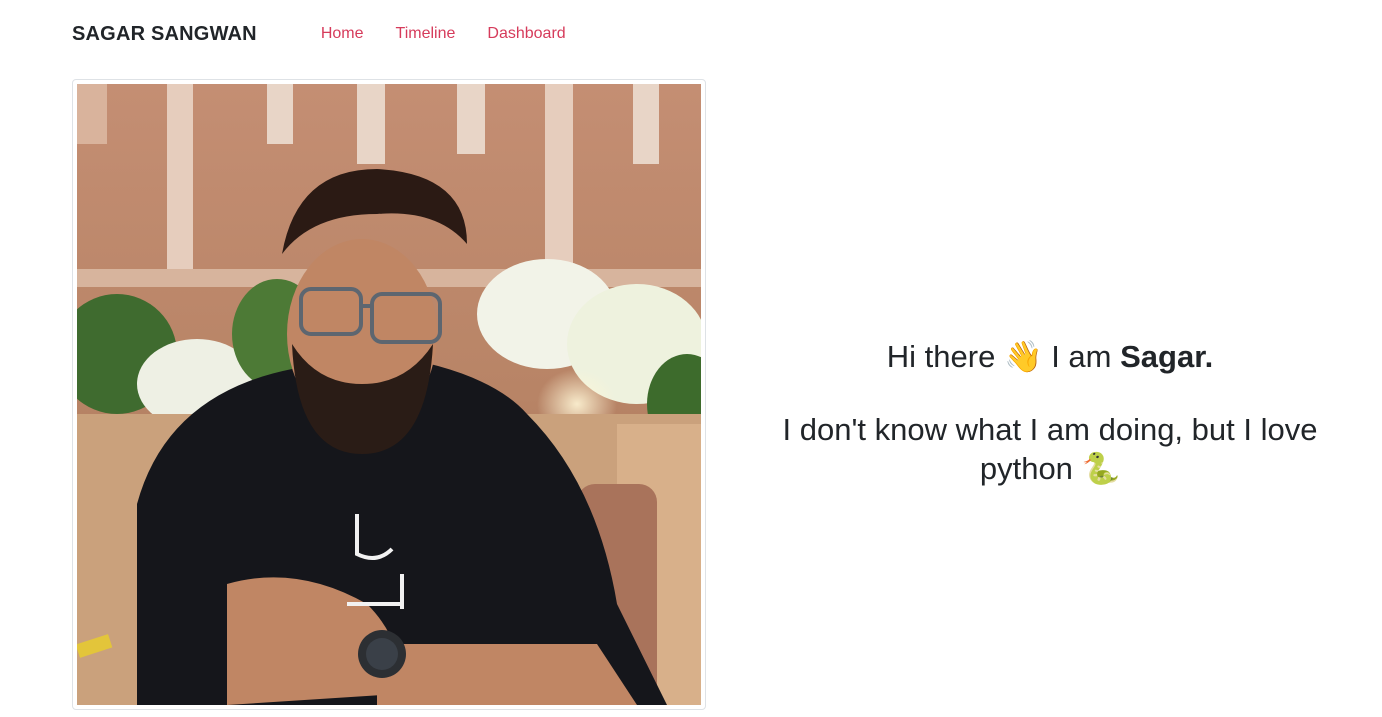  I want to click on nav-link-dashboard: Dashboard, so click(526, 34).